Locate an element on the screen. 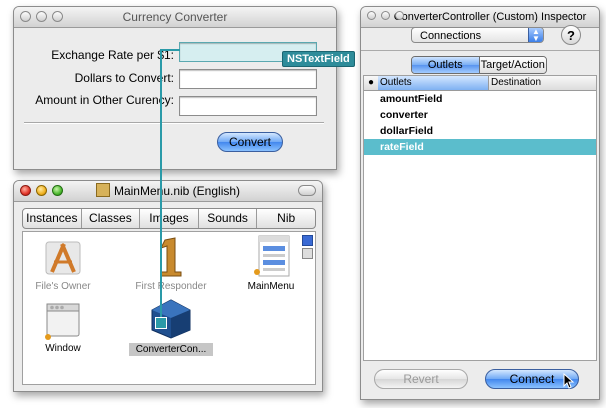  outlet-row-dollarfield: dollarField is located at coordinates (480, 131).